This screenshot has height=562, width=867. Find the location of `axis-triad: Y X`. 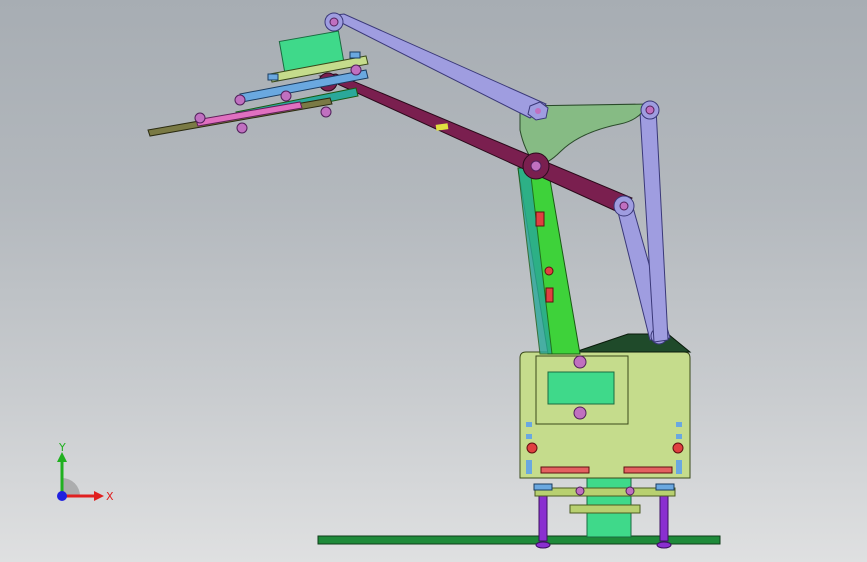

axis-triad: Y X is located at coordinates (85, 472).